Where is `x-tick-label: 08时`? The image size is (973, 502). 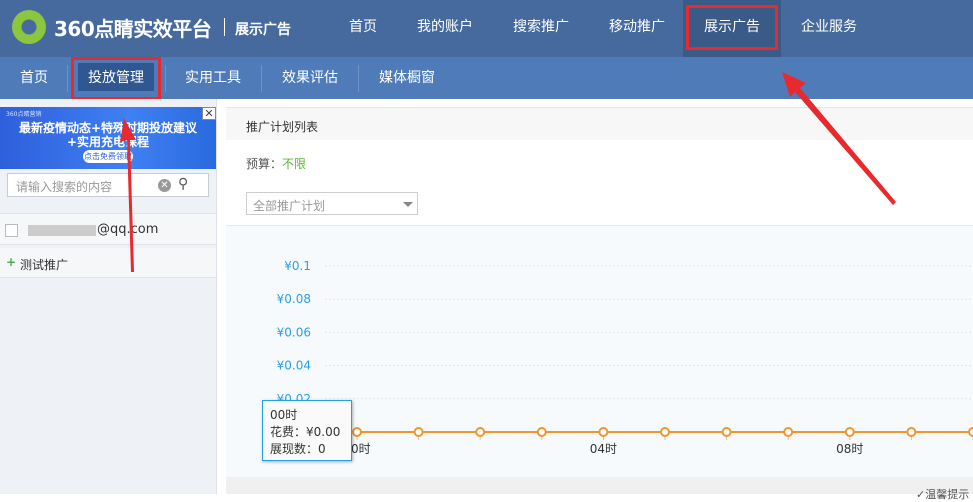 x-tick-label: 08时 is located at coordinates (849, 449).